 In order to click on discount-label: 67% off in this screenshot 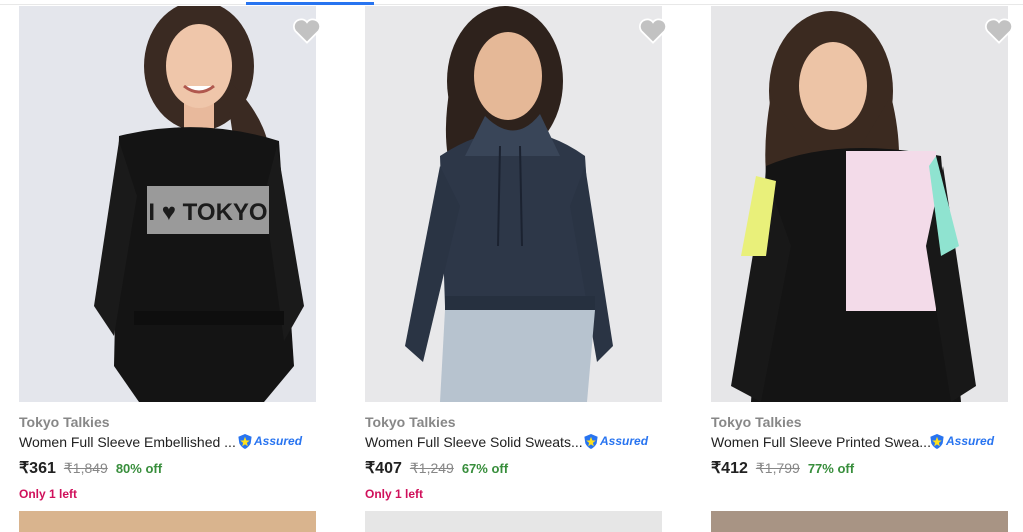, I will do `click(485, 468)`.